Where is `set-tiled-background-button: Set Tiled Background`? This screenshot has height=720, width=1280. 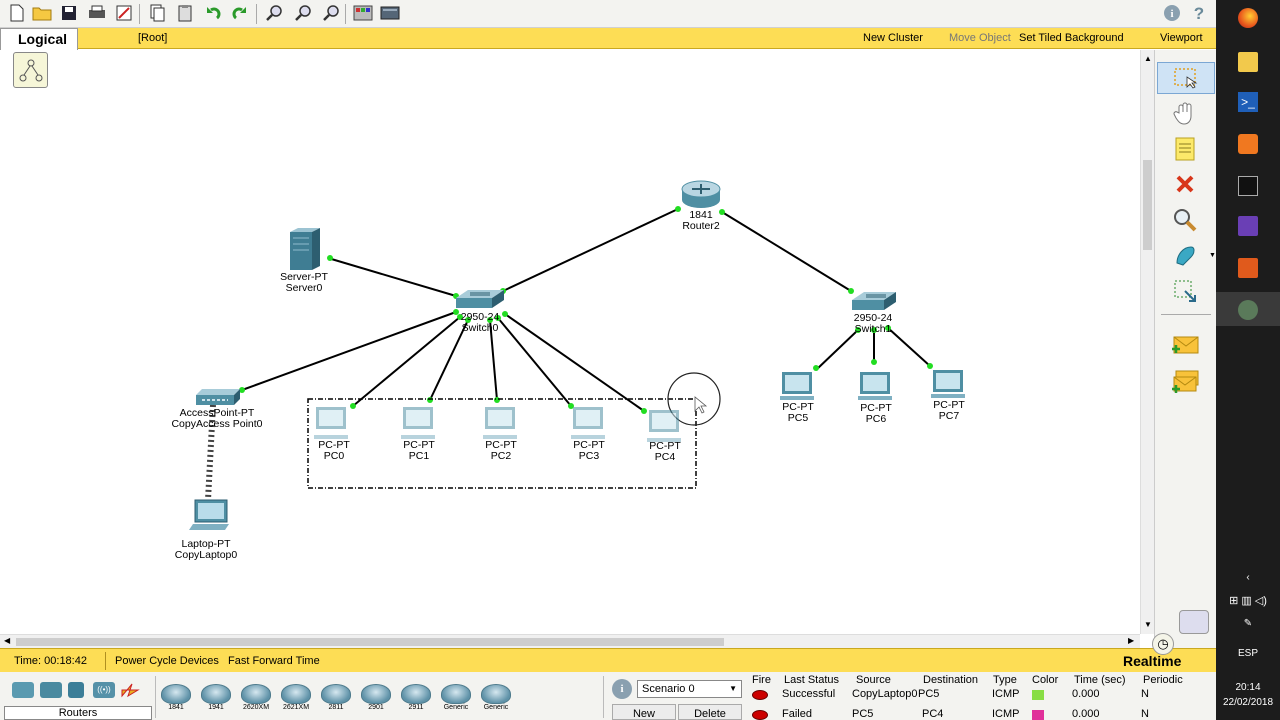
set-tiled-background-button: Set Tiled Background is located at coordinates (1071, 38).